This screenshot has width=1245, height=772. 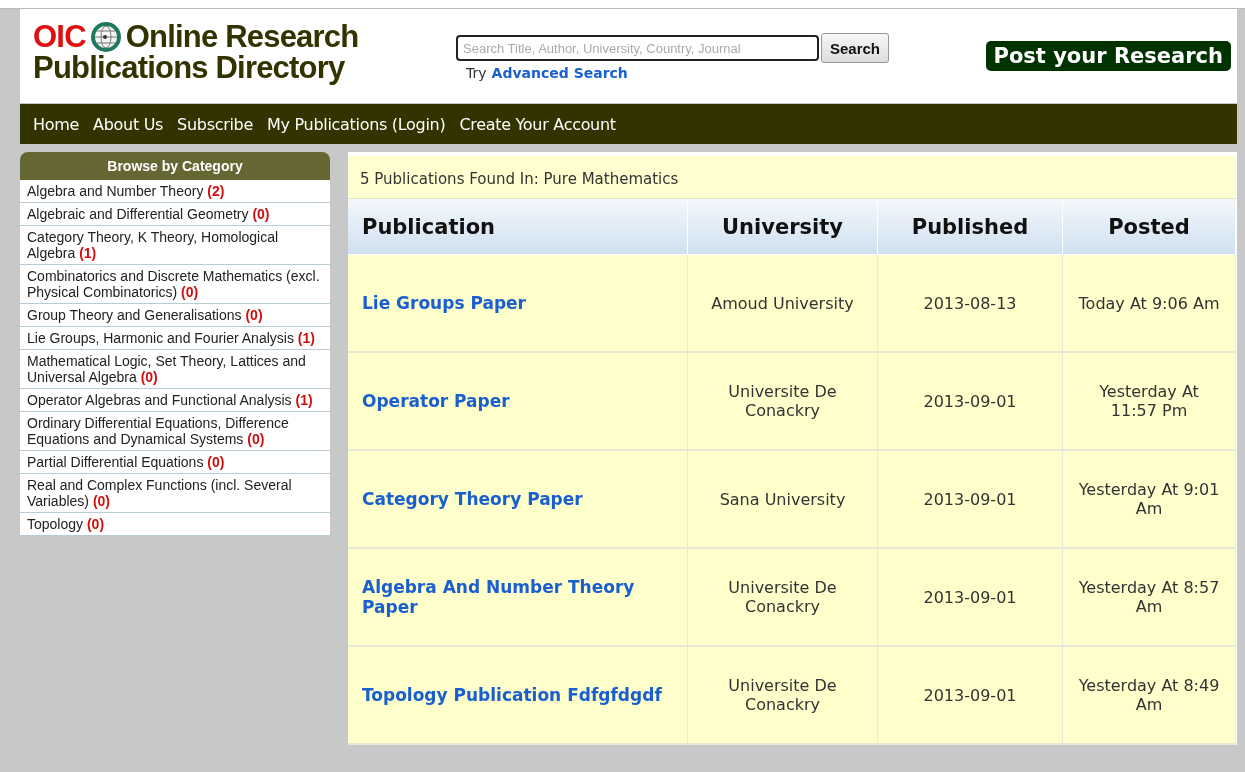 I want to click on nav-link: Subscribe, so click(x=215, y=124).